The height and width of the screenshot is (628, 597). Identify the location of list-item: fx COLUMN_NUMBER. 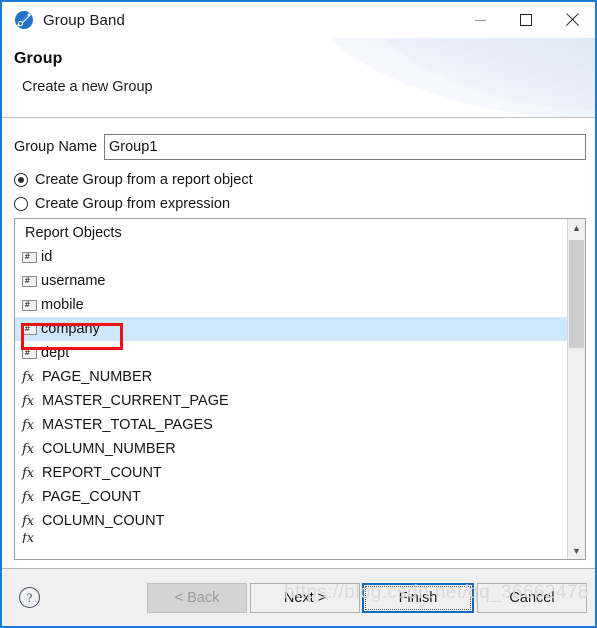
(291, 449).